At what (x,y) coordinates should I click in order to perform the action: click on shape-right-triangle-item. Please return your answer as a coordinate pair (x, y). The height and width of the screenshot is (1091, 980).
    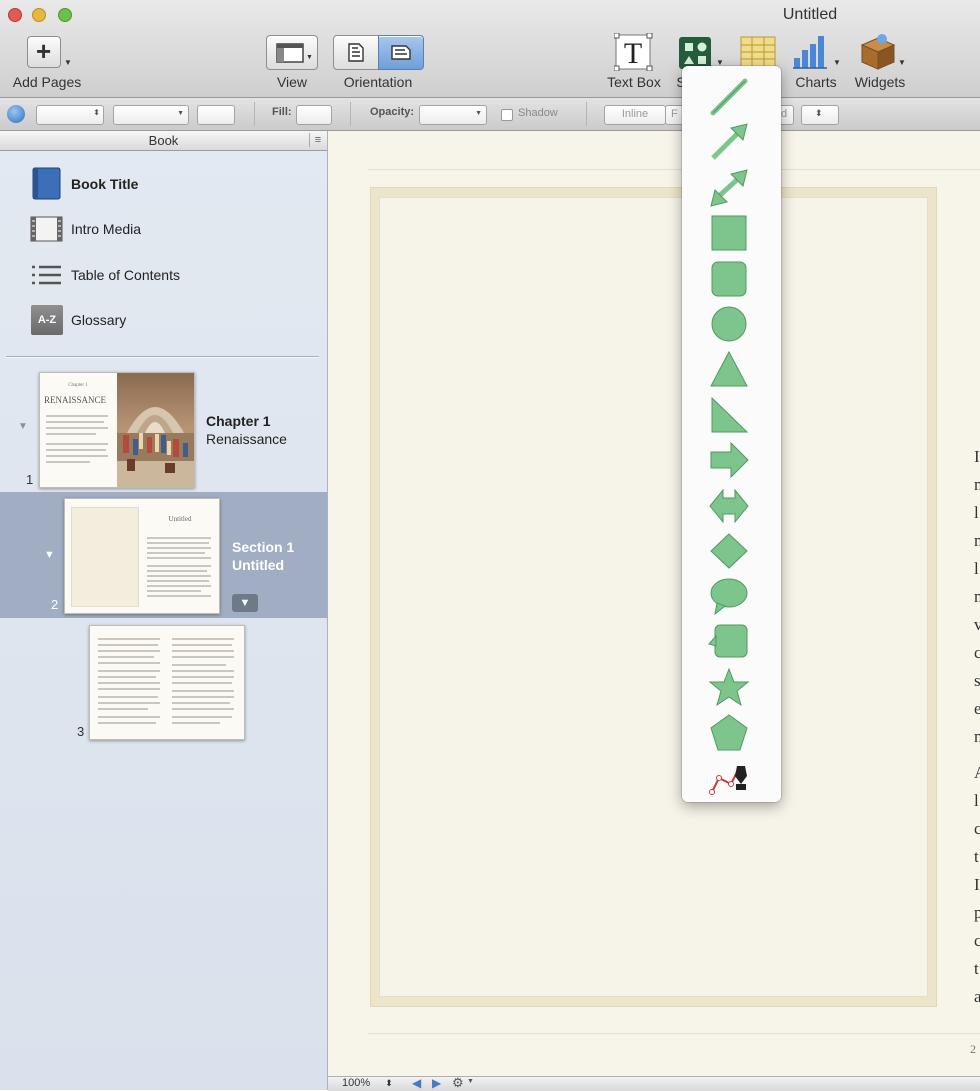
    Looking at the image, I should click on (729, 415).